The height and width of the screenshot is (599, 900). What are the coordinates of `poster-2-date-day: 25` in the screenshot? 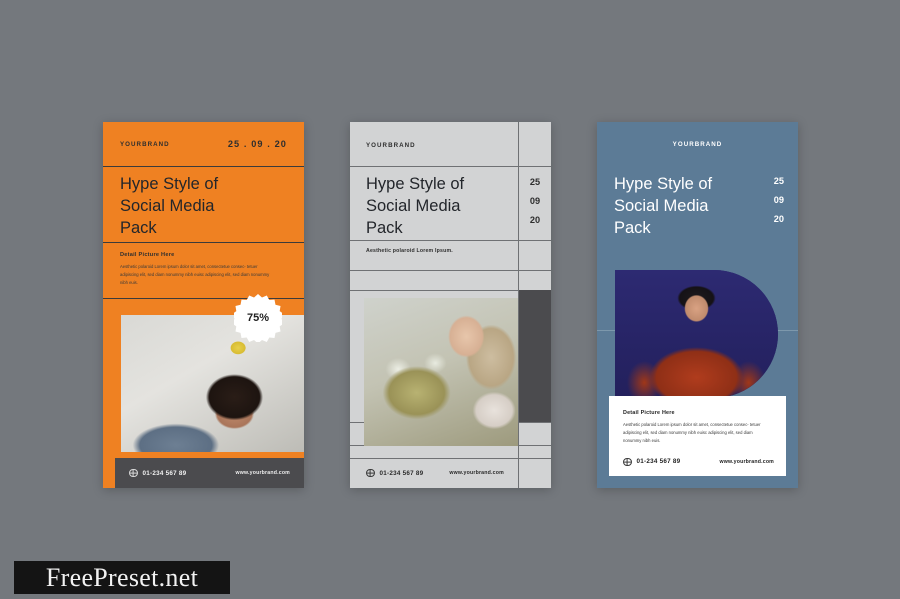 It's located at (535, 182).